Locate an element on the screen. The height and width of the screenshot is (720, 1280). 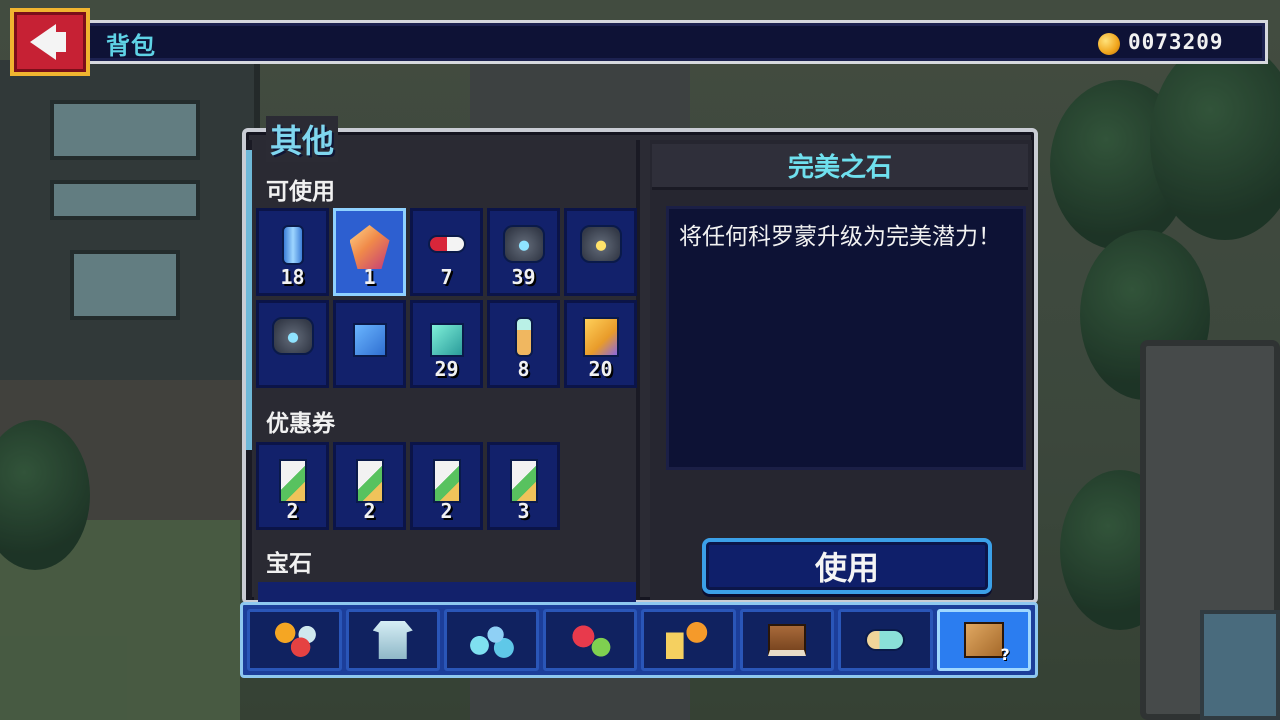
item-slot: 7 is located at coordinates (446, 252).